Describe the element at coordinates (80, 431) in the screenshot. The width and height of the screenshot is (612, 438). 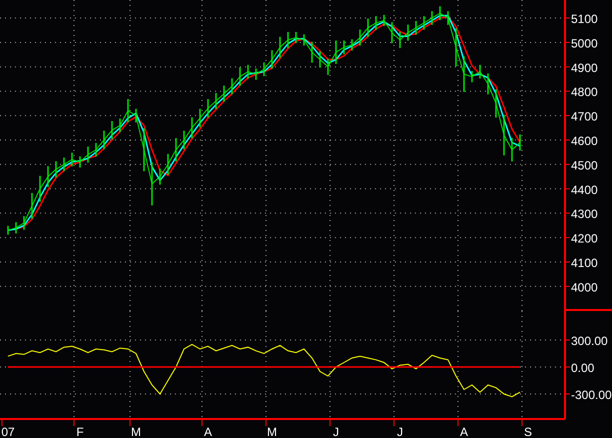
I see `axis-label: F` at that location.